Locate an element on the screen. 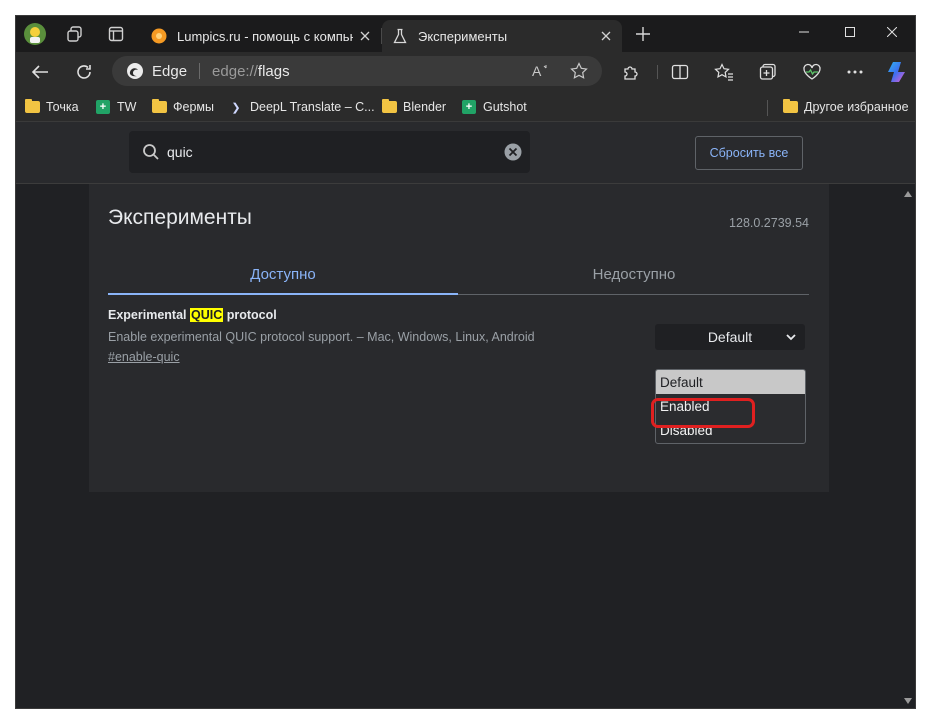 The width and height of the screenshot is (931, 724). bookmark-label: Другое избранное is located at coordinates (856, 107).